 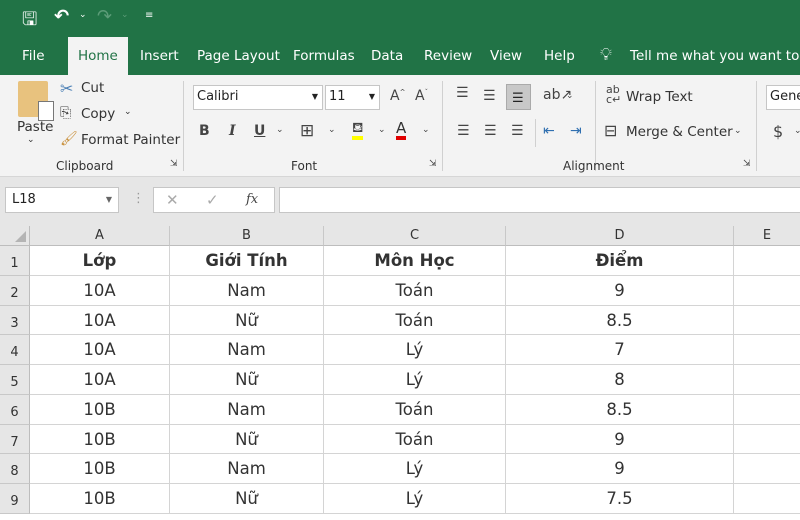 What do you see at coordinates (352, 97) in the screenshot?
I see `font-size-select: 11 ▼` at bounding box center [352, 97].